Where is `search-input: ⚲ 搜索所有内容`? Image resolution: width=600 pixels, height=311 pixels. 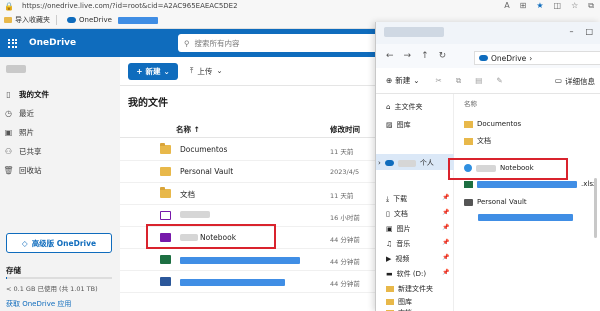 search-input: ⚲ 搜索所有内容 is located at coordinates (278, 43).